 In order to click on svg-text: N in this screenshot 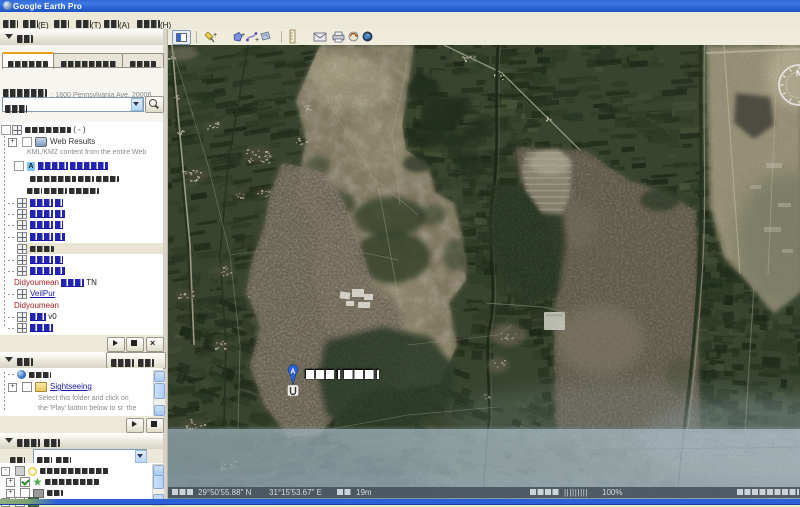, I will do `click(798, 73)`.